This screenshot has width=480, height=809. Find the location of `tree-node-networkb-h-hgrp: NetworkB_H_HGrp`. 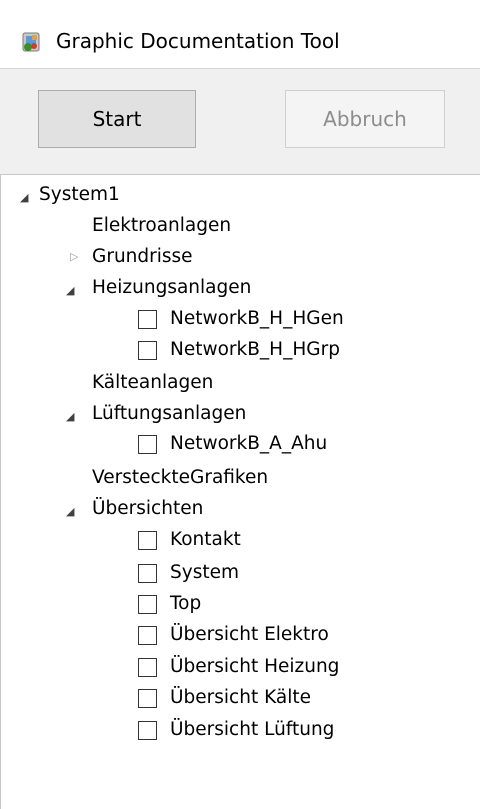

tree-node-networkb-h-hgrp: NetworkB_H_HGrp is located at coordinates (255, 350).